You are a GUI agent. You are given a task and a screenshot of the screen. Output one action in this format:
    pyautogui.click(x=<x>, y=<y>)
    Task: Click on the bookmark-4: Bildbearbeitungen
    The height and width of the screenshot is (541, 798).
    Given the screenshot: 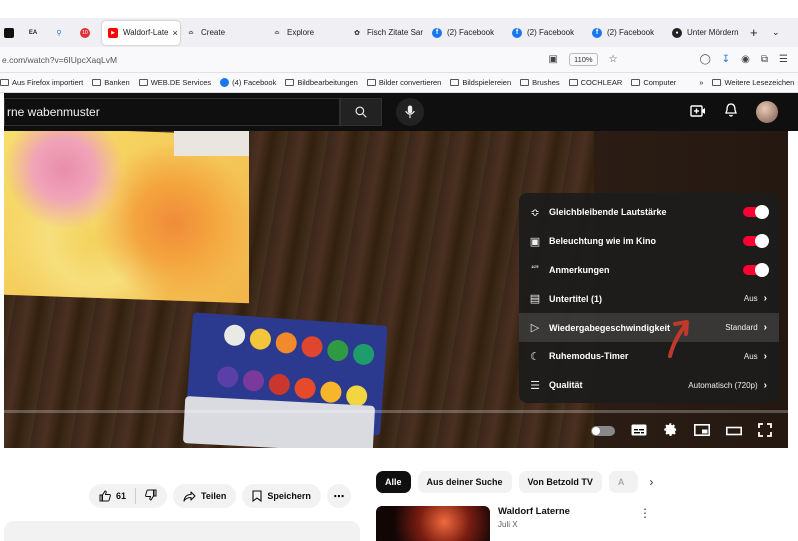 What is the action you would take?
    pyautogui.click(x=321, y=82)
    